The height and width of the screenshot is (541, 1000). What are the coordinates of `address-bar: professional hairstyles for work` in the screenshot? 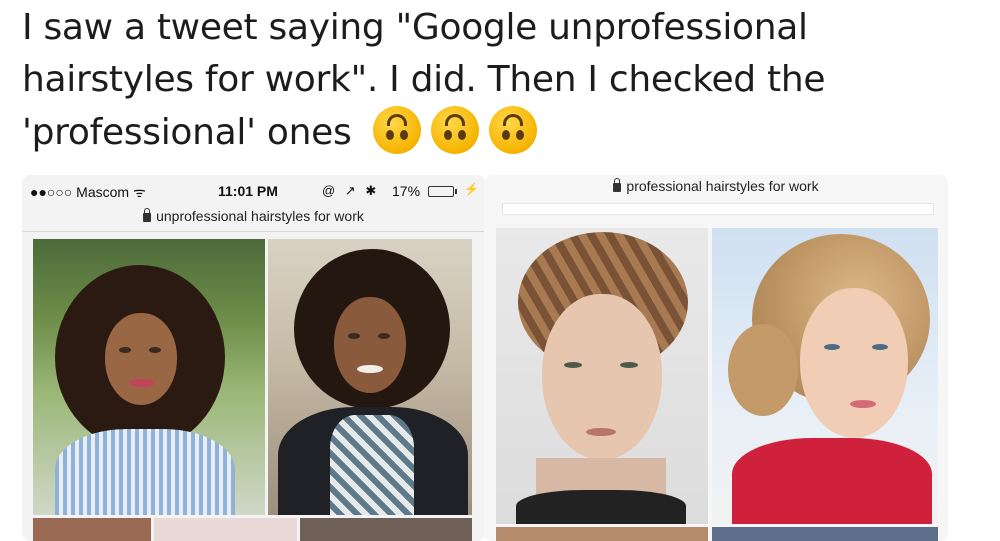 It's located at (716, 186).